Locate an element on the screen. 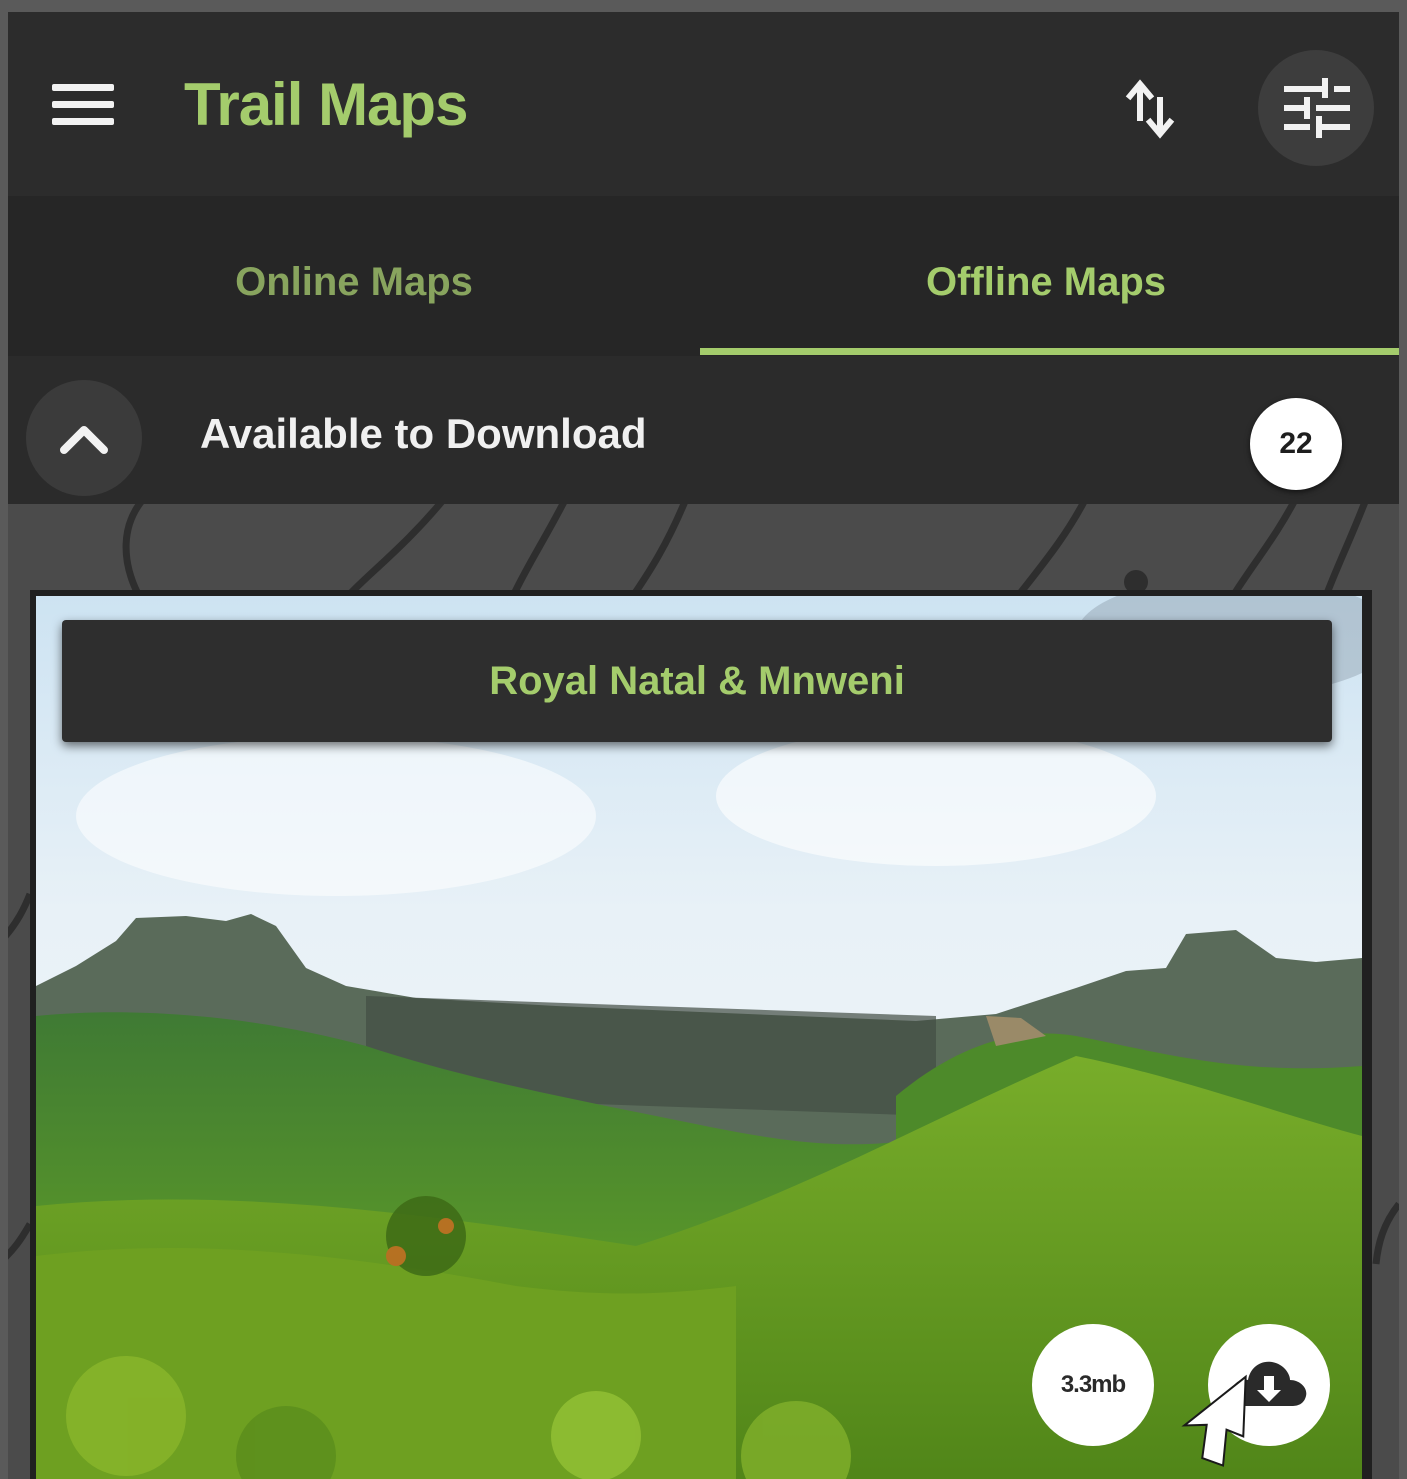  filter-button is located at coordinates (1316, 108).